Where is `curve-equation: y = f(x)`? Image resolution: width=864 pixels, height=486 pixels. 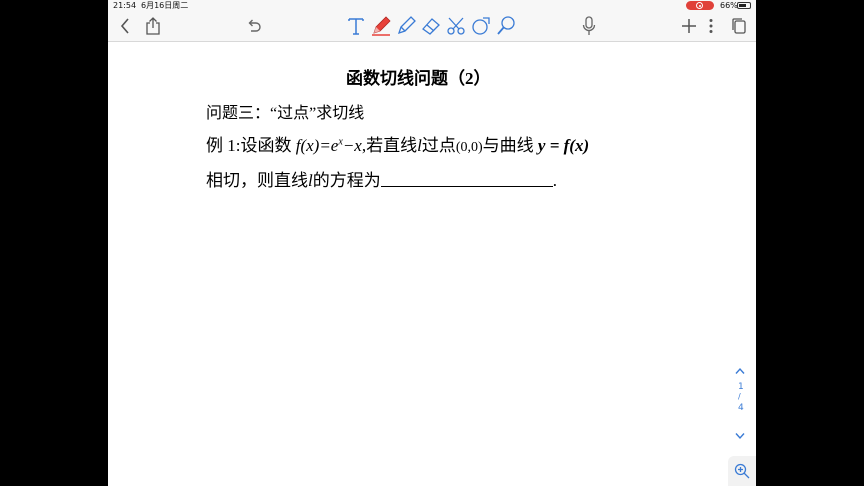 curve-equation: y = f(x) is located at coordinates (563, 145).